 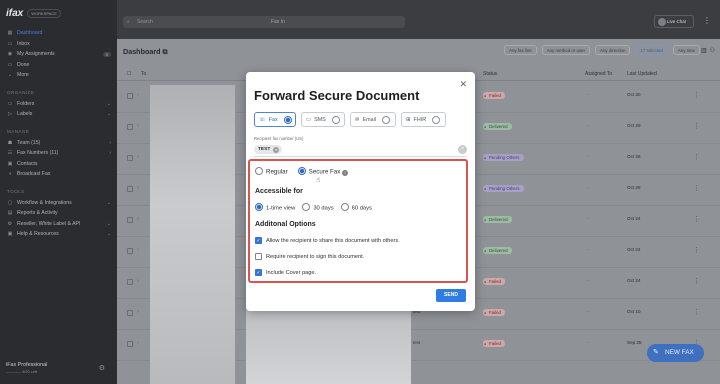 I want to click on filter-method-user: Any method or user, so click(x=566, y=50).